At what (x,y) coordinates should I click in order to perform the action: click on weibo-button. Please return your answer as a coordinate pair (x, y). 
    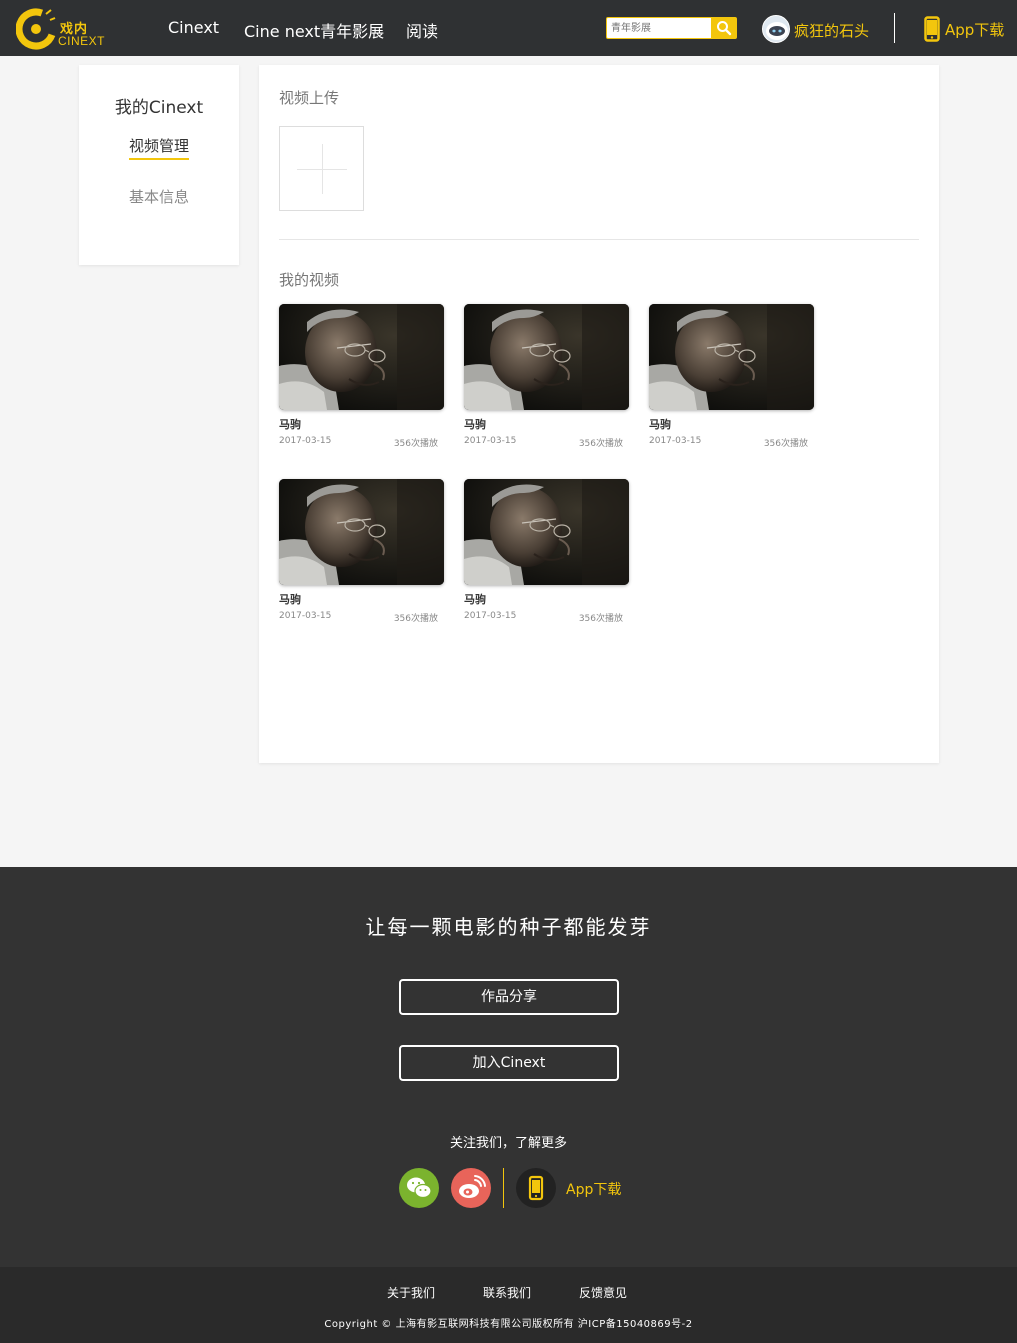
    Looking at the image, I should click on (471, 1188).